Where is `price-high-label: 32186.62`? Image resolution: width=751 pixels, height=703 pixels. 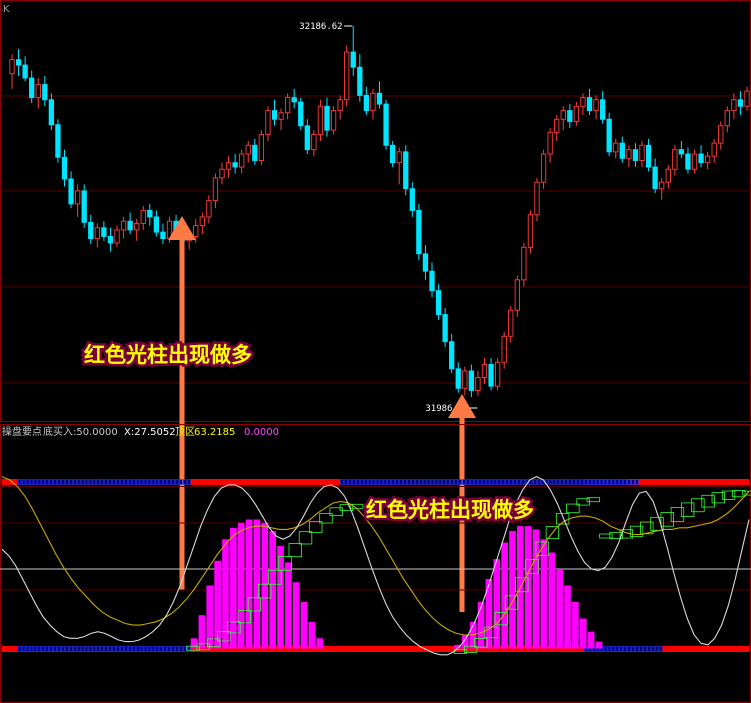
price-high-label: 32186.62 is located at coordinates (320, 27).